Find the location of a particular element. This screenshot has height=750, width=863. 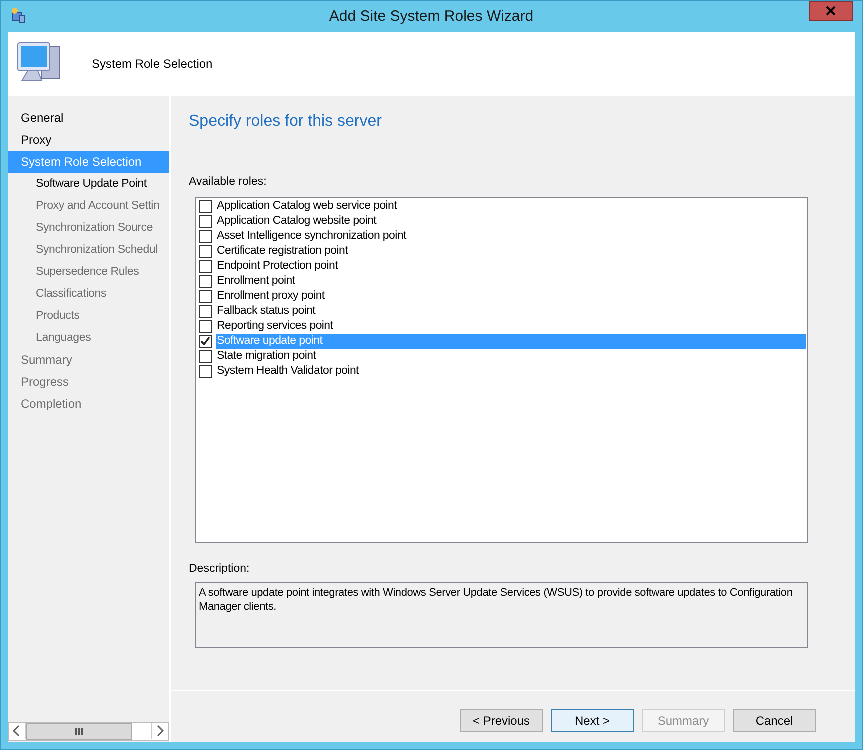

section-heading: Specify roles for this server is located at coordinates (286, 122).